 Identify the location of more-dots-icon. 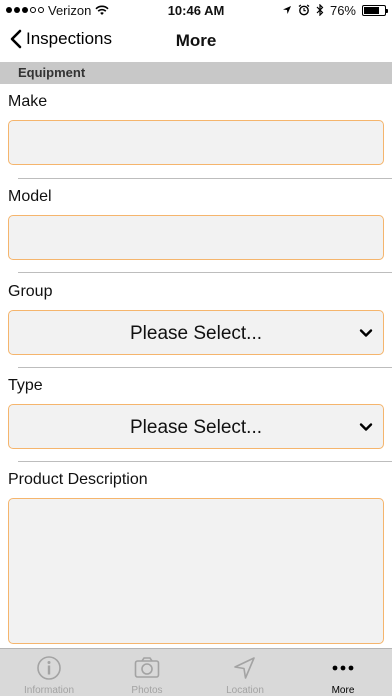
(343, 668).